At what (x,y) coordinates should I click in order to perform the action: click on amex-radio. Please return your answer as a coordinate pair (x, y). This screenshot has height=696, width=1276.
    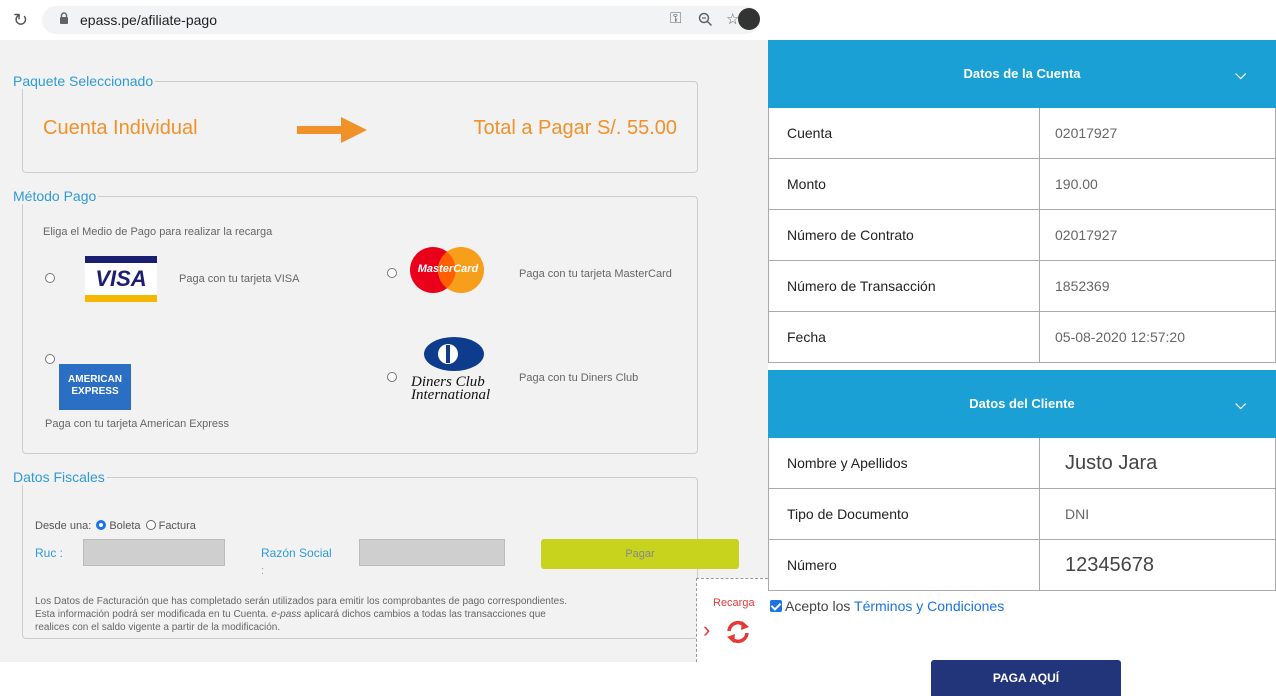
    Looking at the image, I should click on (50, 359).